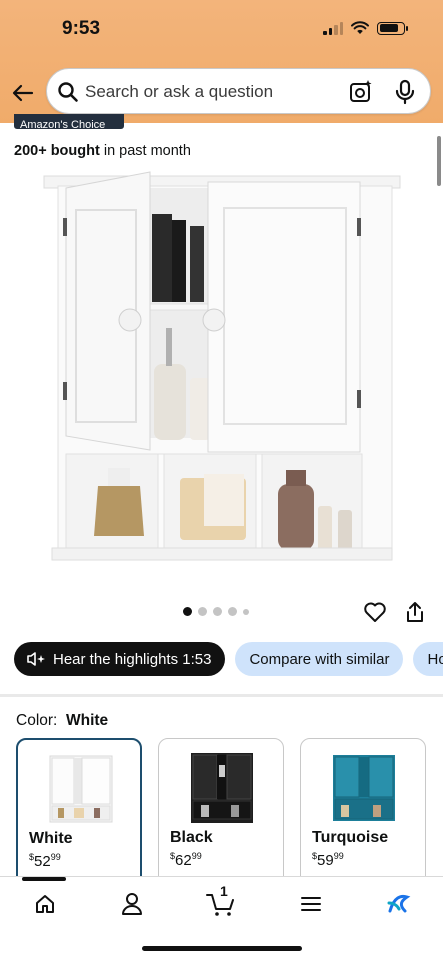 Image resolution: width=443 pixels, height=960 pixels. I want to click on color-selector-label: Color: White, so click(62, 721).